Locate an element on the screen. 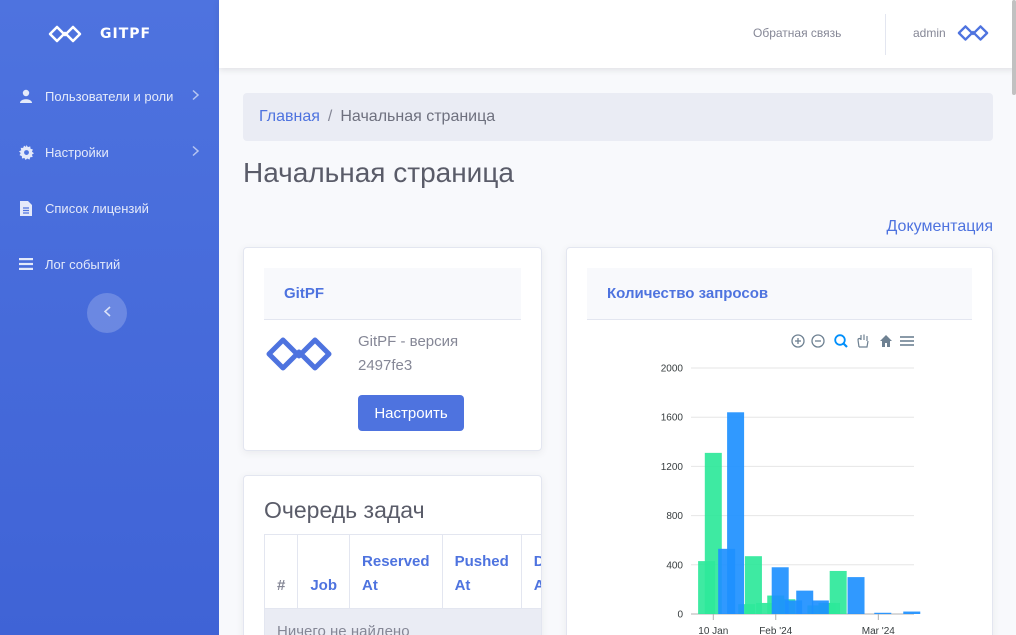  sidebar-item-users: Пользователи и роли is located at coordinates (109, 96).